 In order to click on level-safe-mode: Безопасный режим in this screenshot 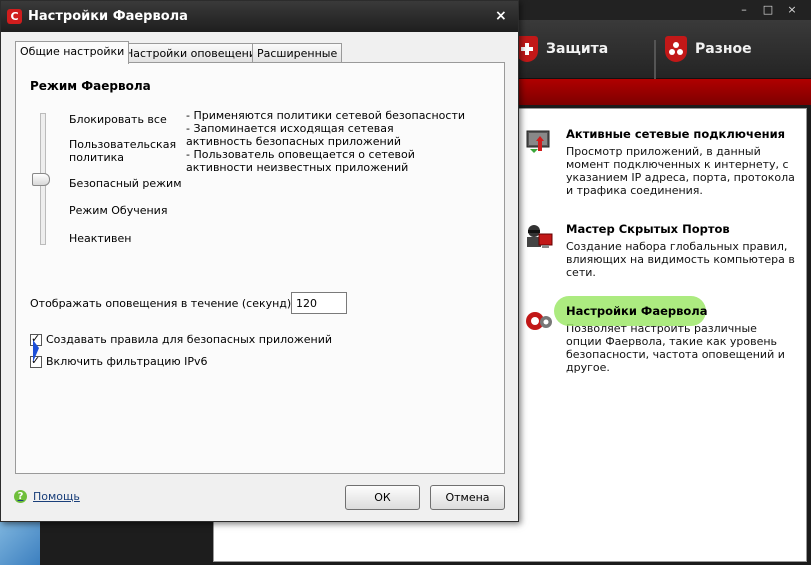, I will do `click(125, 183)`.